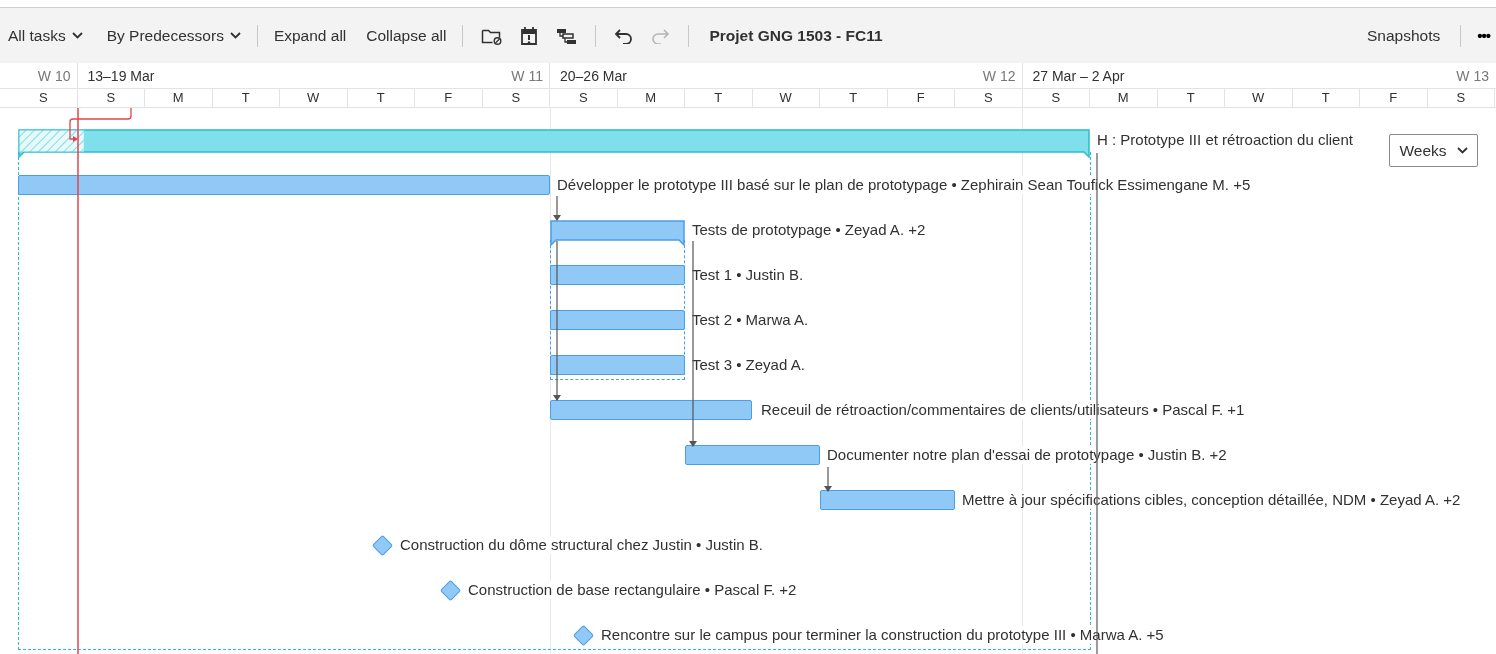 This screenshot has height=654, width=1496. I want to click on undo-icon, so click(624, 35).